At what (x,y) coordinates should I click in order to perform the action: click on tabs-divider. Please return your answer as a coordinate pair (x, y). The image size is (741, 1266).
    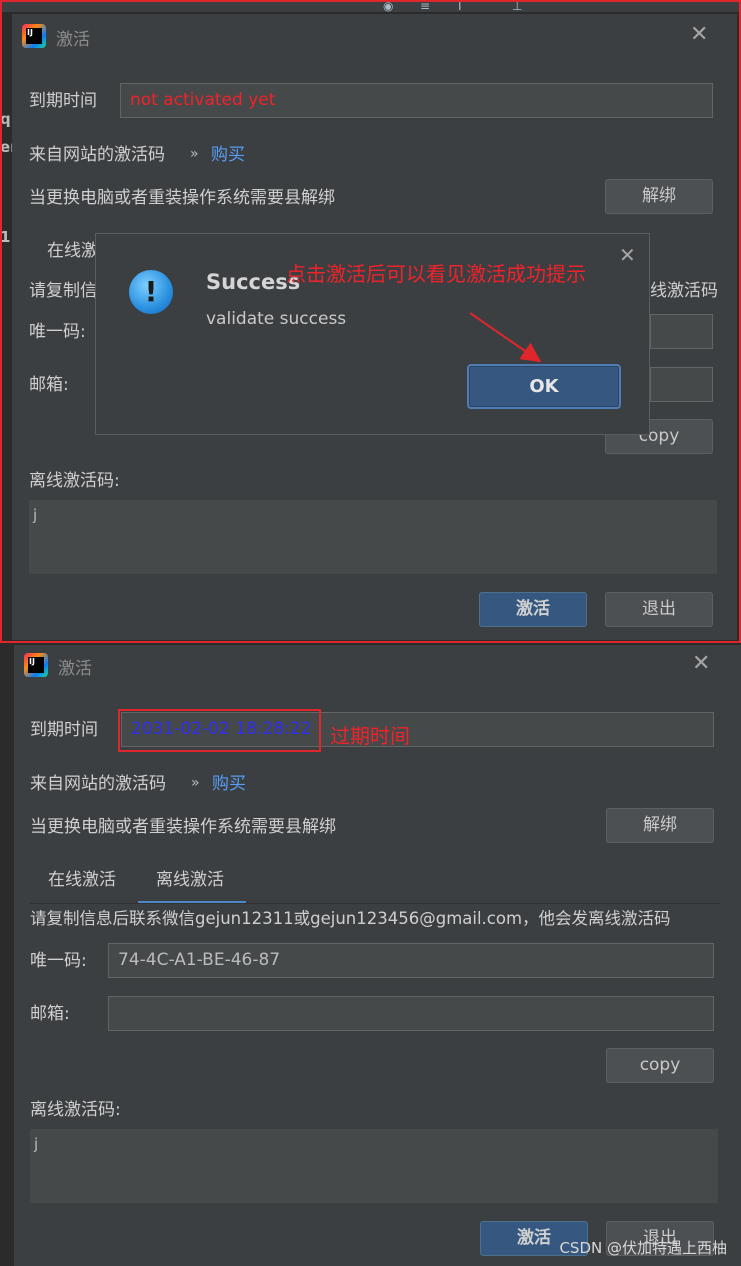
    Looking at the image, I should click on (375, 903).